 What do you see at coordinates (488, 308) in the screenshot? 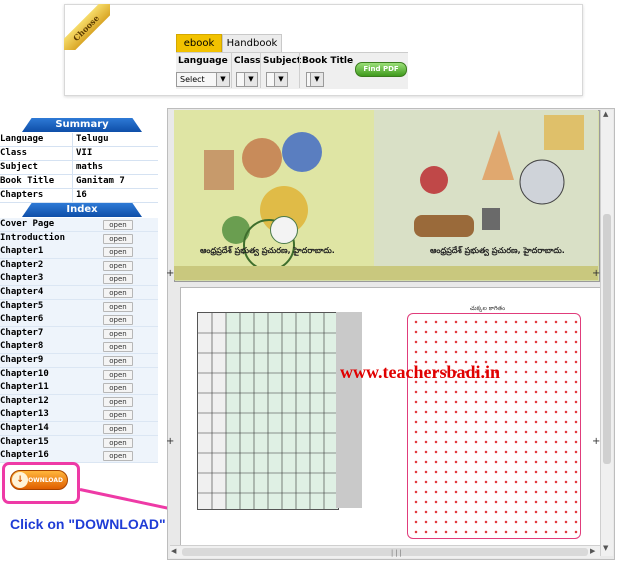
I see `dot-page-title: చుక్కల కాగితం` at bounding box center [488, 308].